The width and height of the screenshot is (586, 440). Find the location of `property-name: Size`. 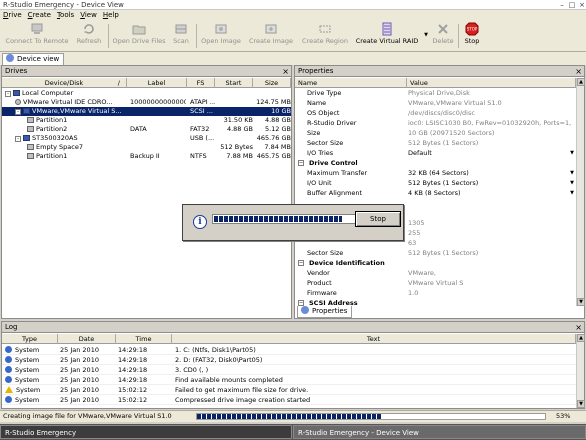

property-name: Size is located at coordinates (314, 133).